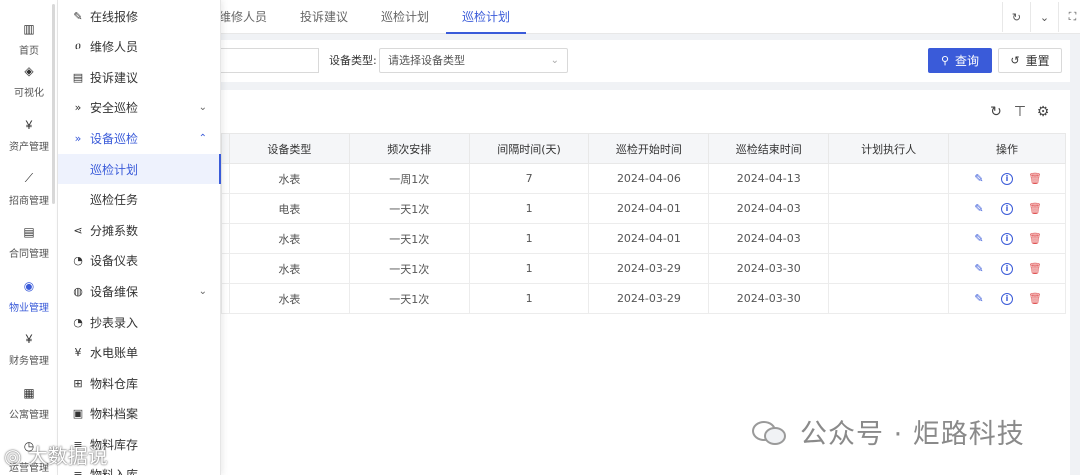  What do you see at coordinates (139, 413) in the screenshot?
I see `submenu-item-material-archive: ▣ 物料档案` at bounding box center [139, 413].